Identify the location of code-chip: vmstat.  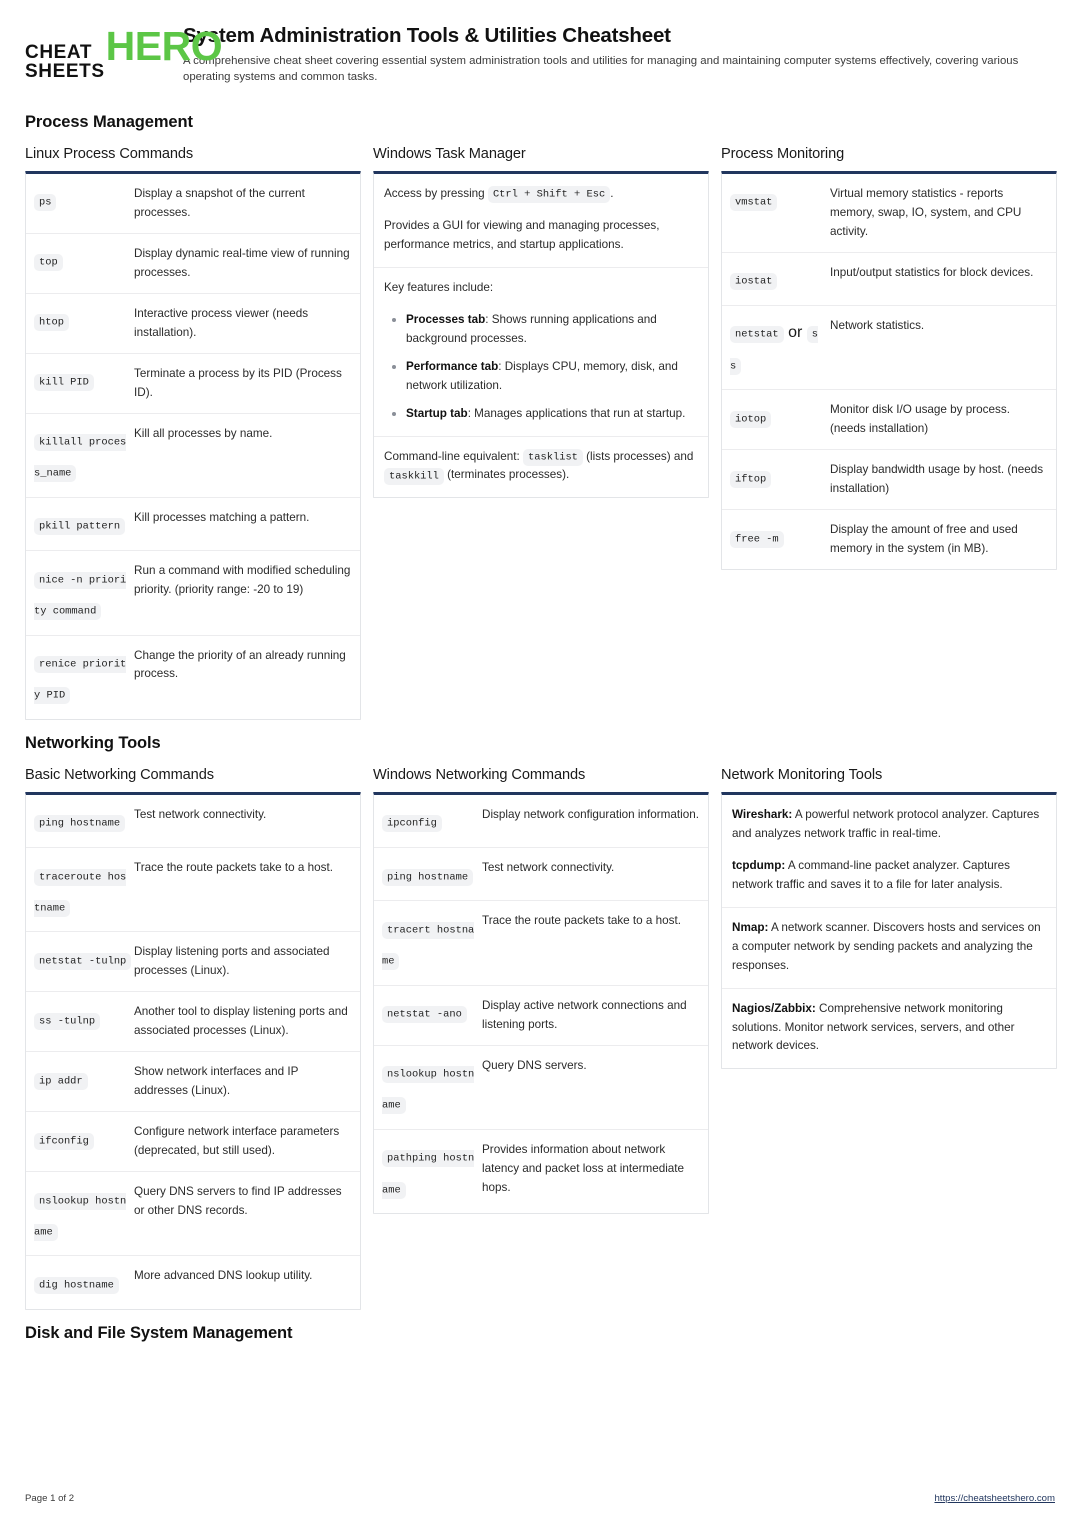
(754, 203).